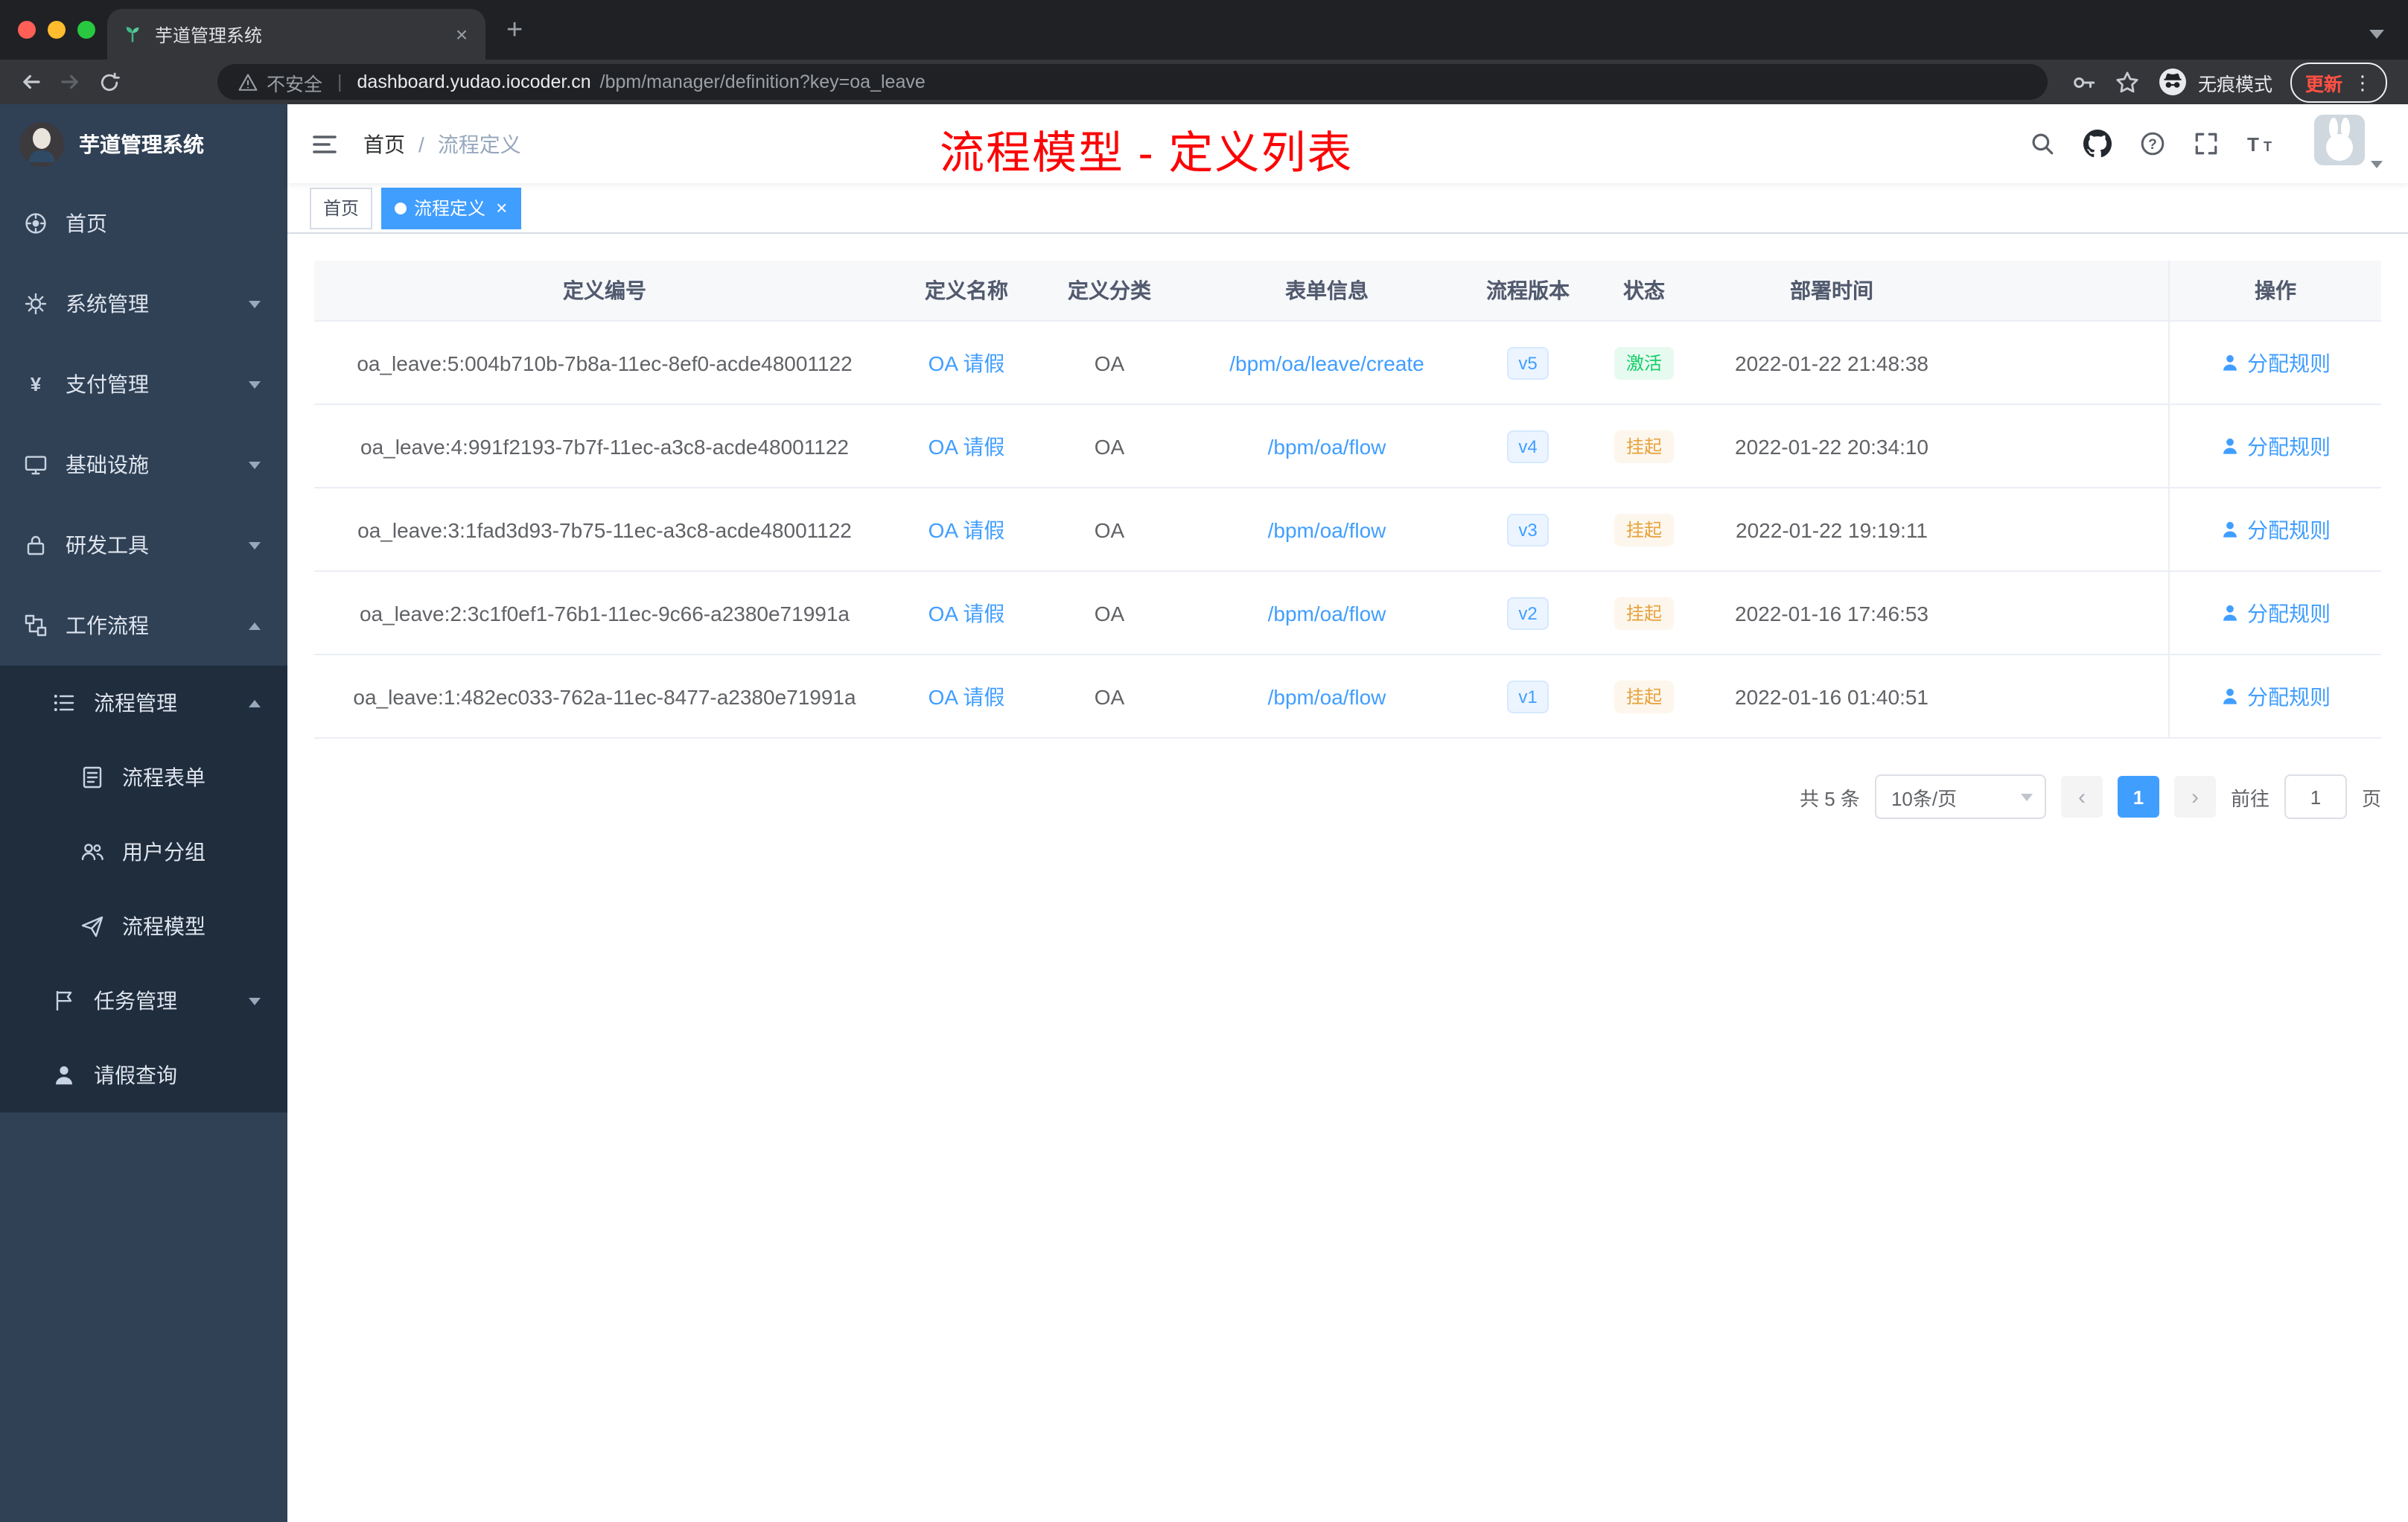 This screenshot has height=1522, width=2408. Describe the element at coordinates (31, 82) in the screenshot. I see `back-button` at that location.